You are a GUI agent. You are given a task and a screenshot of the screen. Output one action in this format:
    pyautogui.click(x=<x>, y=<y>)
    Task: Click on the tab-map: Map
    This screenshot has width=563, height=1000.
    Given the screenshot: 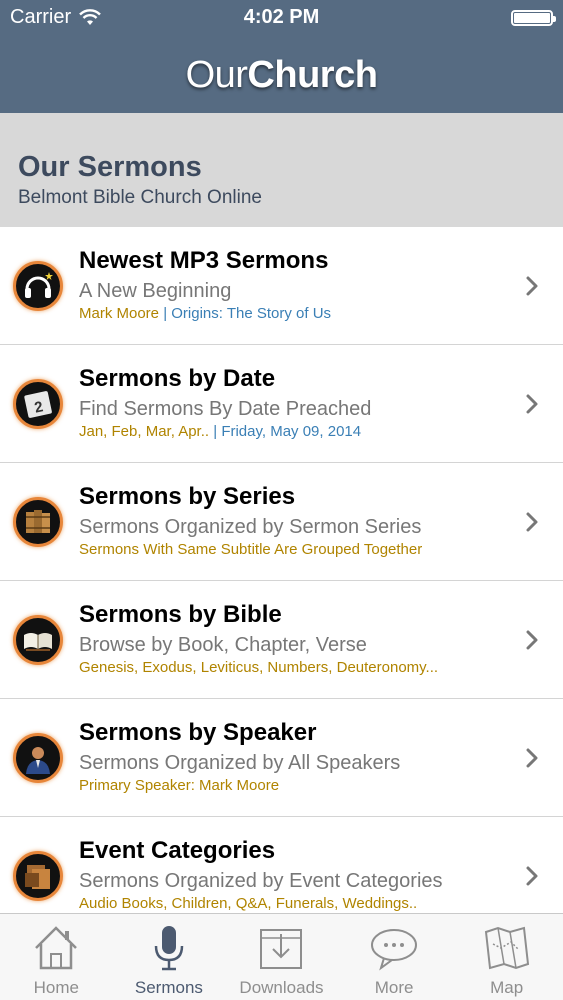 What is the action you would take?
    pyautogui.click(x=506, y=957)
    